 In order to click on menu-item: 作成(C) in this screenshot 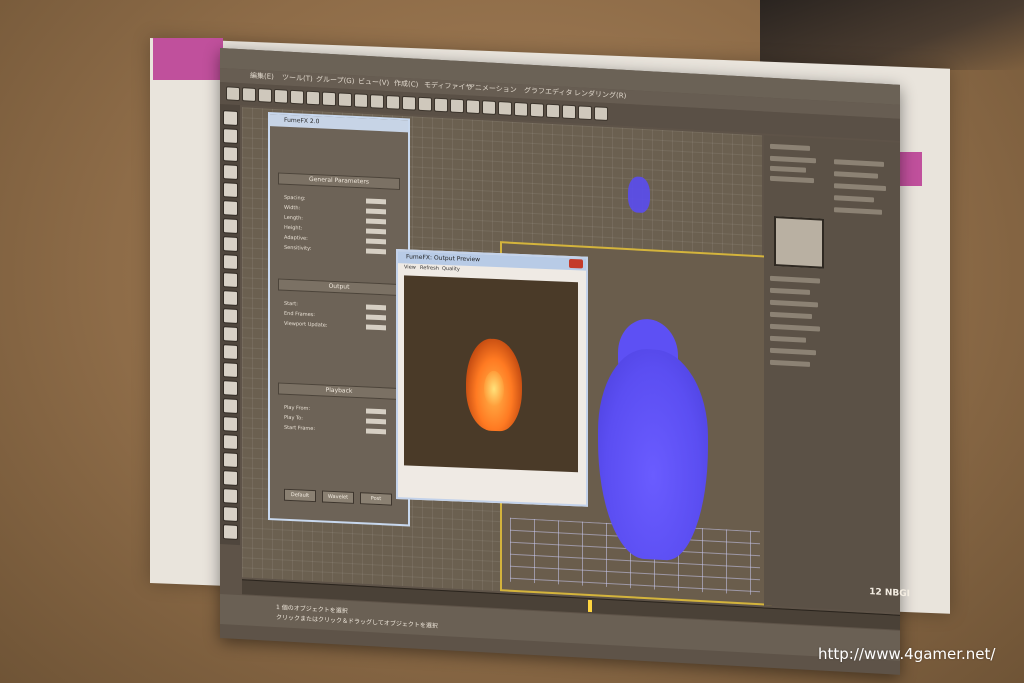, I will do `click(406, 83)`.